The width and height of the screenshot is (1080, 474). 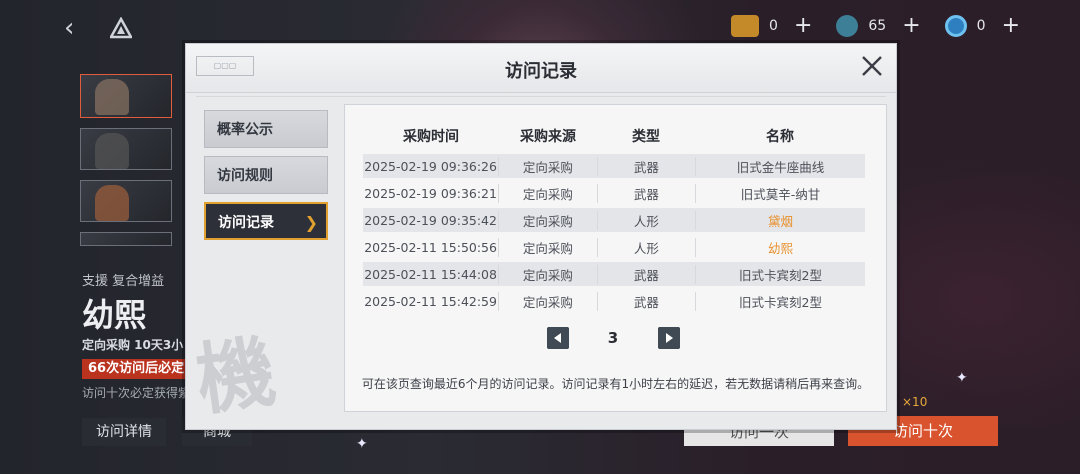 I want to click on character-name: 幼熙, so click(x=114, y=315).